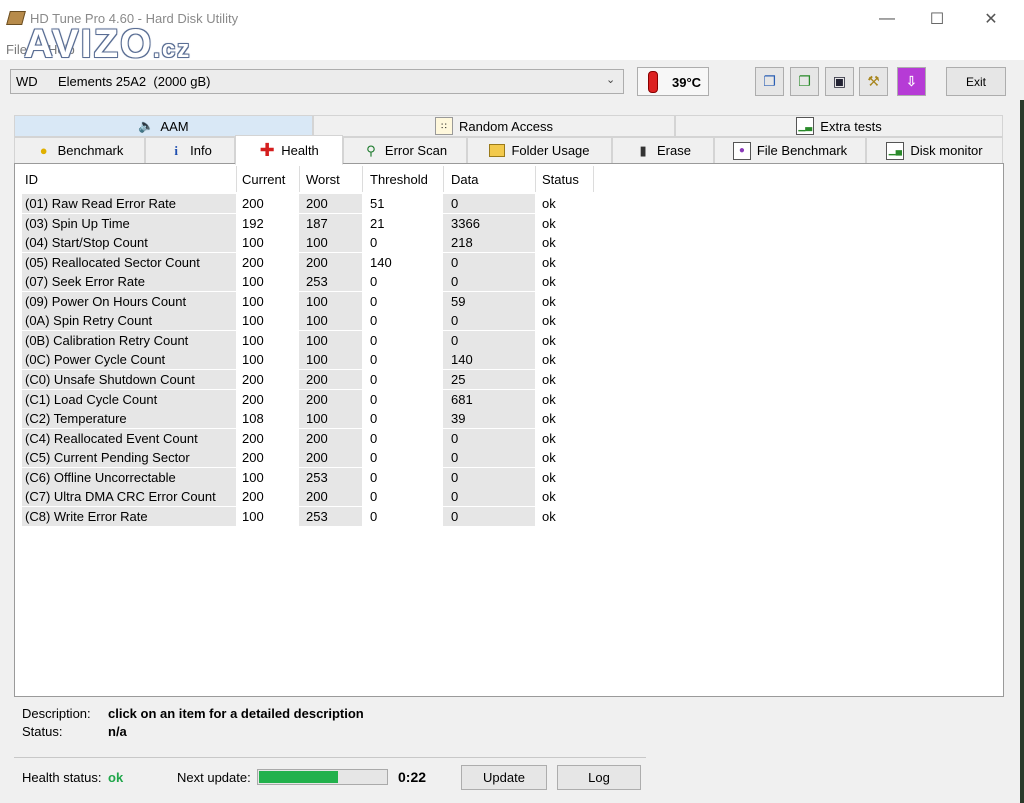 The height and width of the screenshot is (803, 1024). Describe the element at coordinates (42, 731) in the screenshot. I see `status-label: Status:` at that location.